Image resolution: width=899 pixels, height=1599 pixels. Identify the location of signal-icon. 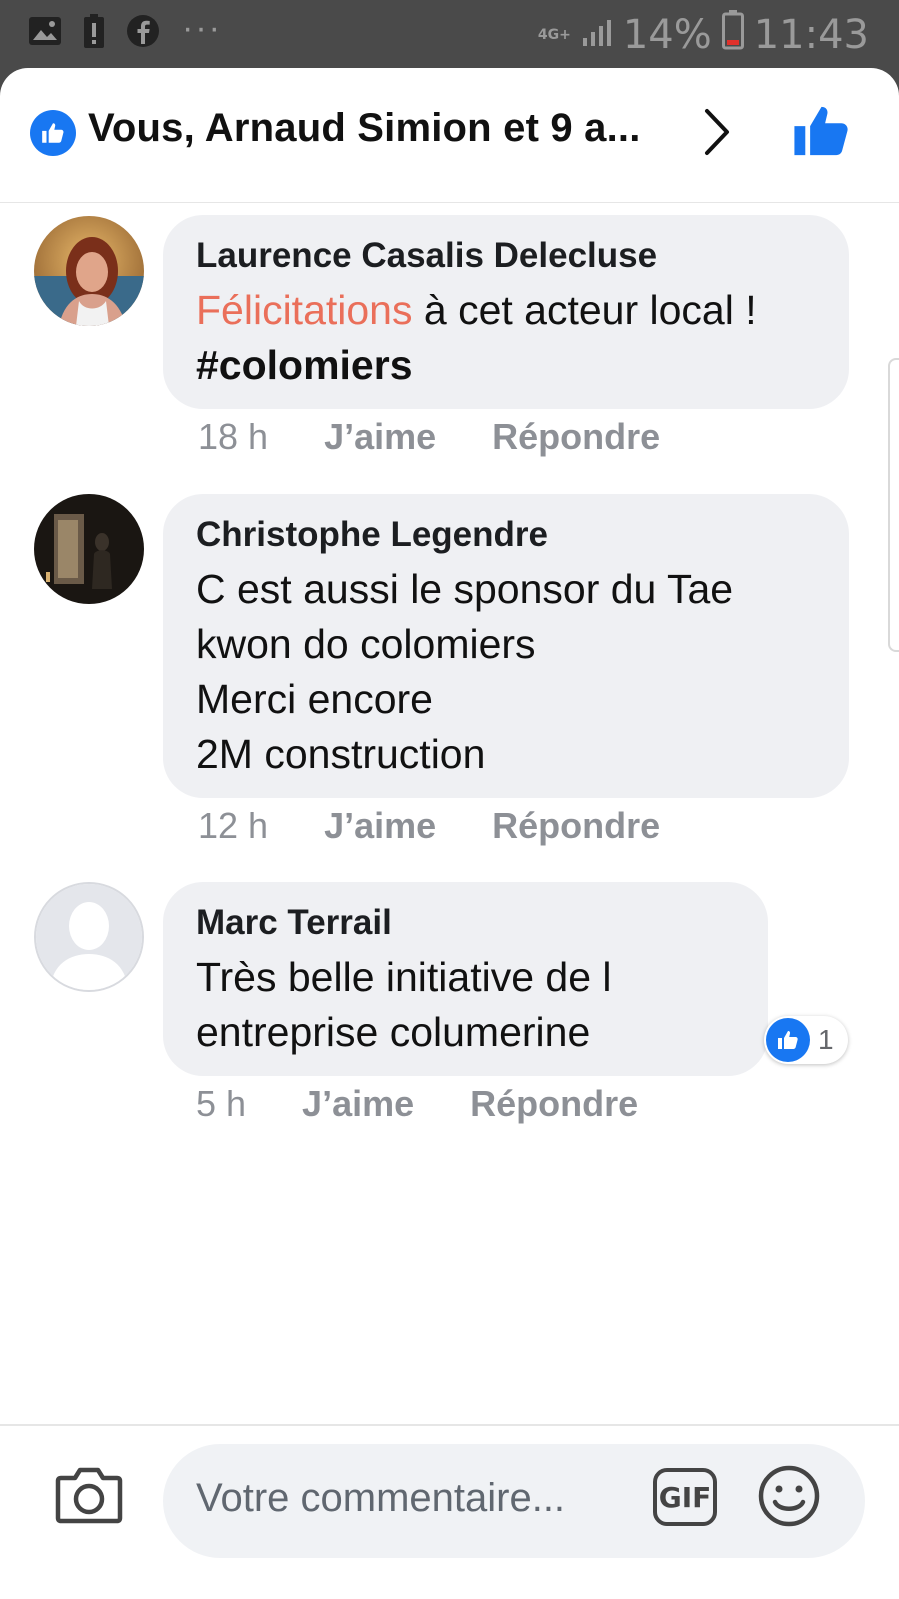
(597, 35).